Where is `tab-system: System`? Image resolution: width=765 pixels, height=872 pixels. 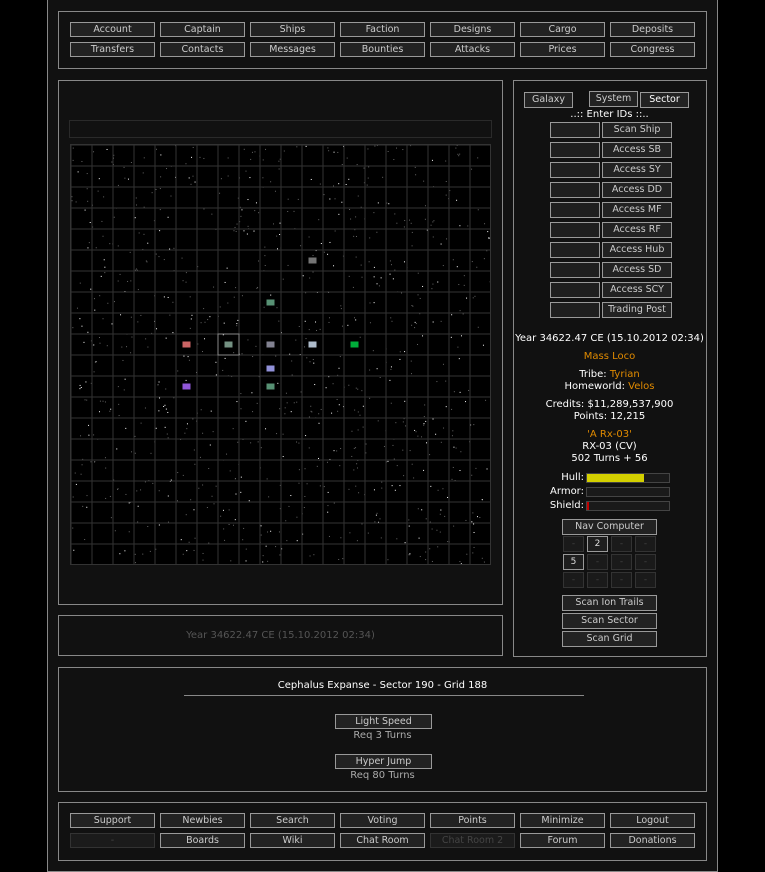
tab-system: System is located at coordinates (613, 99).